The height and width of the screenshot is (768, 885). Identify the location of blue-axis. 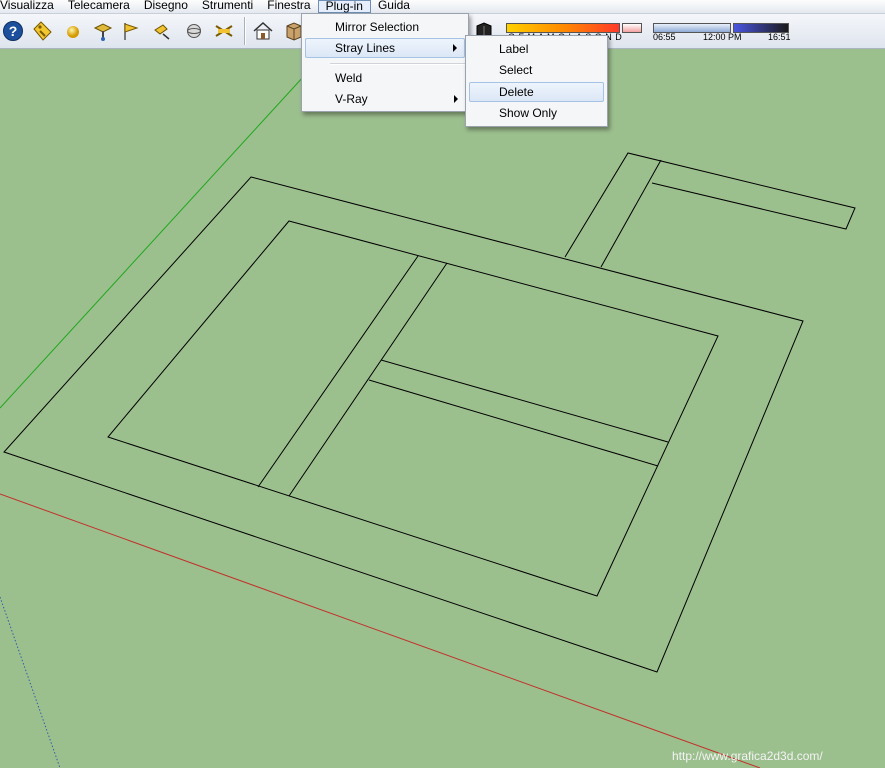
(30, 682).